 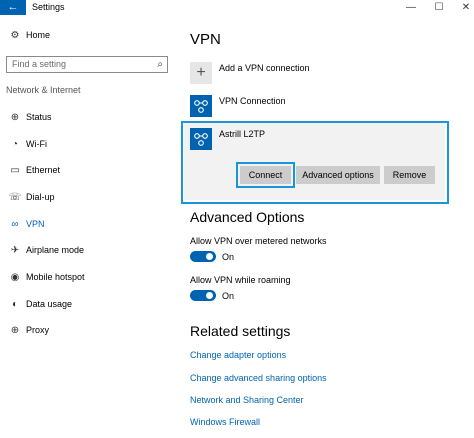 What do you see at coordinates (160, 64) in the screenshot?
I see `search-icon: ⌕` at bounding box center [160, 64].